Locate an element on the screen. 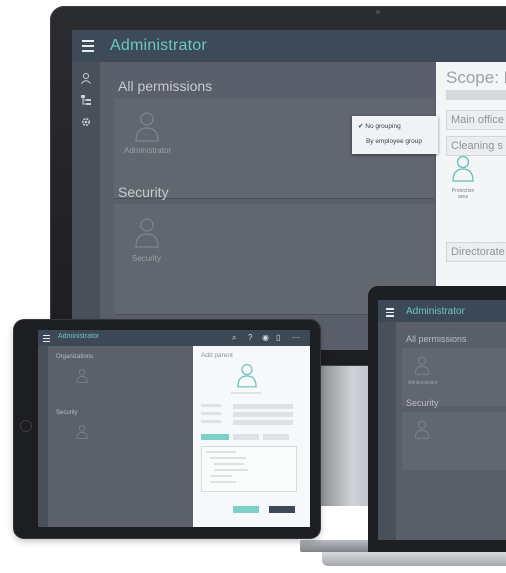 This screenshot has width=506, height=573. permissions-list: Organizations Security is located at coordinates (120, 436).